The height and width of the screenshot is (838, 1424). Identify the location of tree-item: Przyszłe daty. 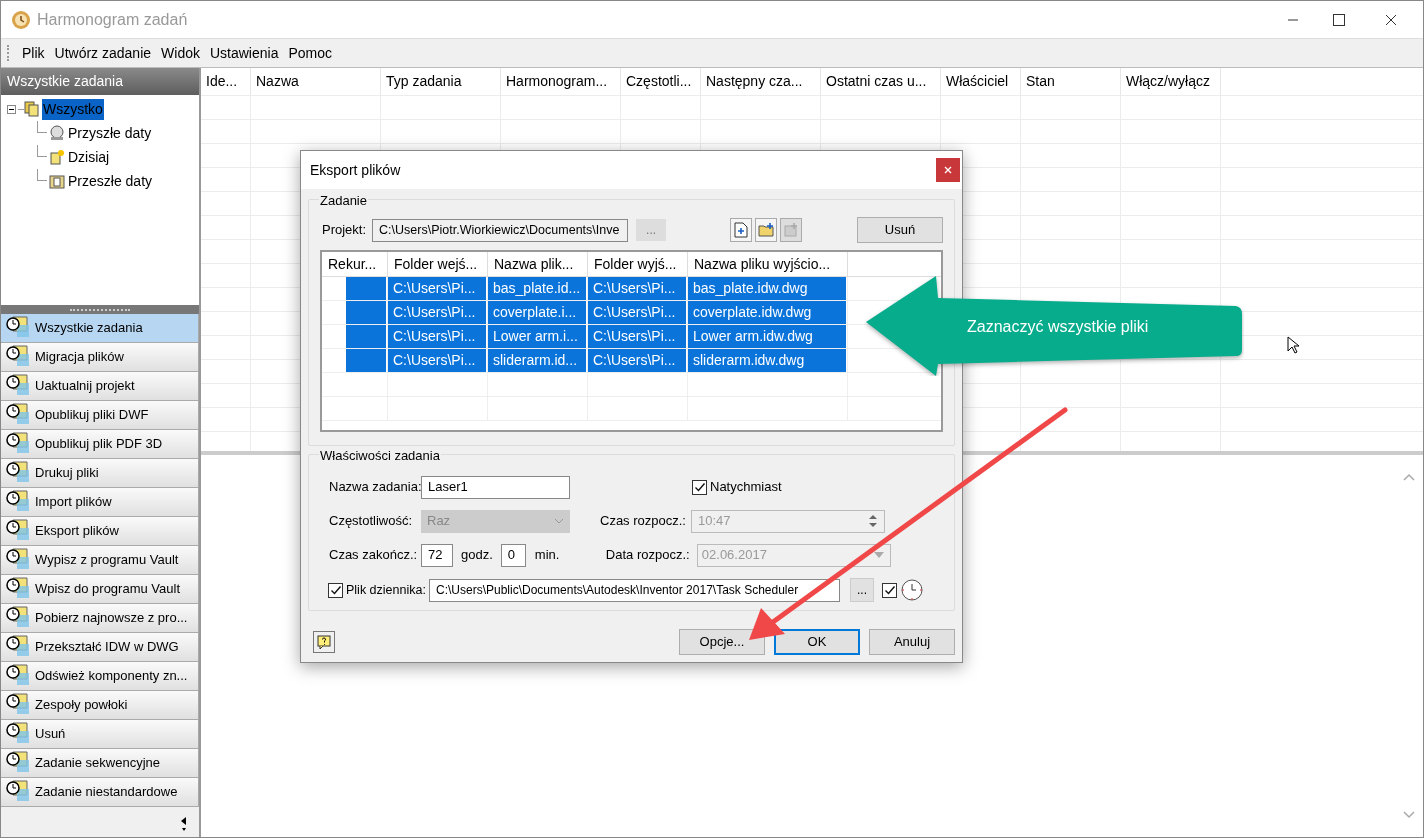
(110, 133).